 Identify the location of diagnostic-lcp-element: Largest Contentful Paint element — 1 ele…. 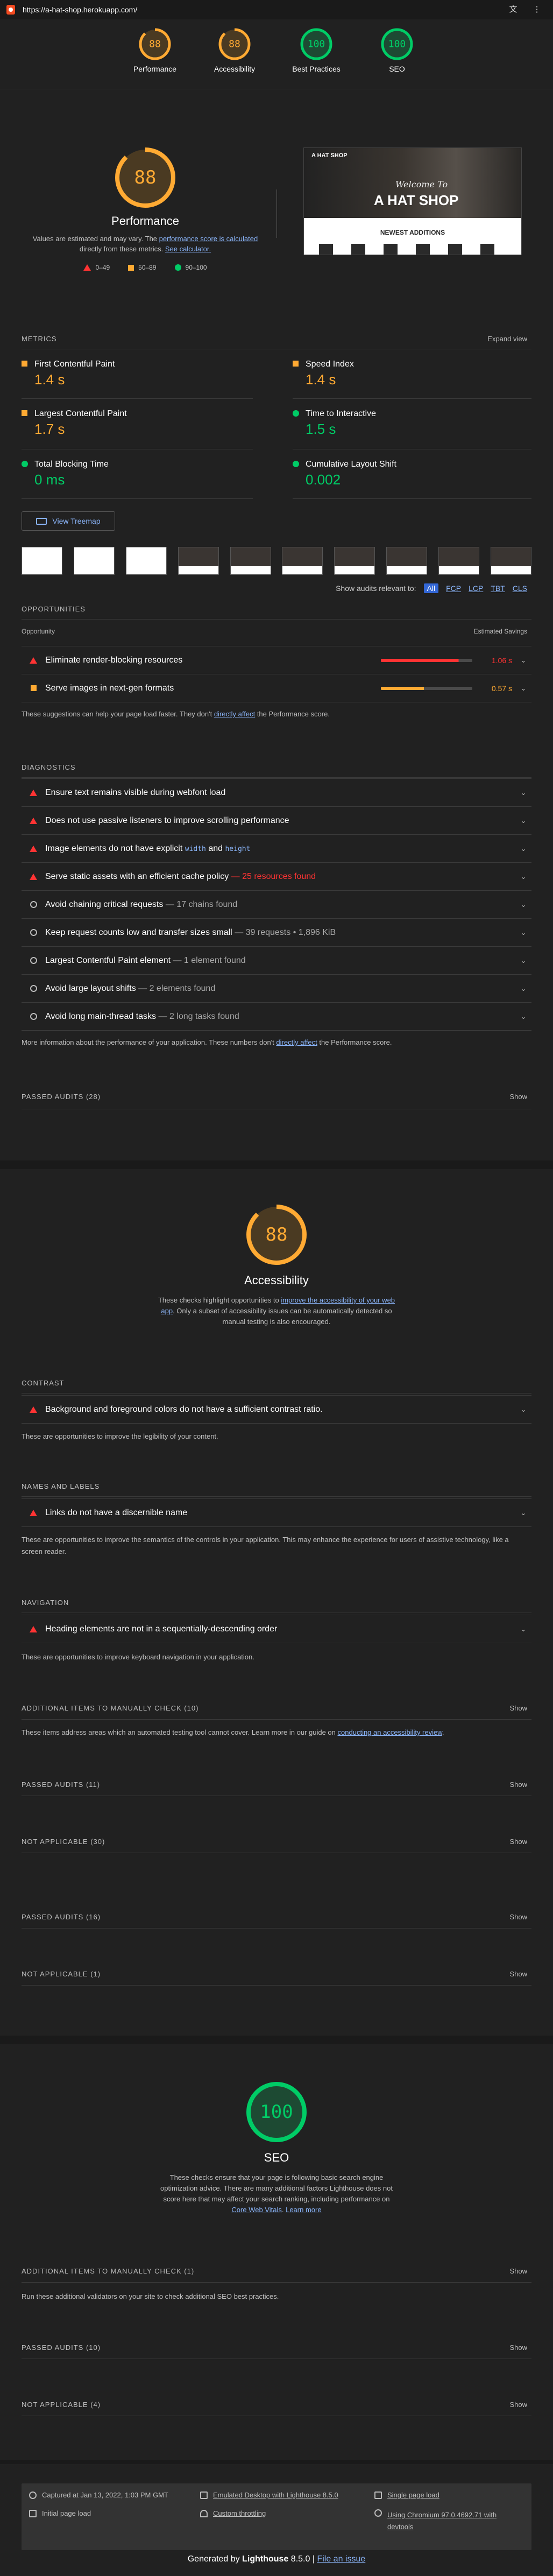
(276, 960).